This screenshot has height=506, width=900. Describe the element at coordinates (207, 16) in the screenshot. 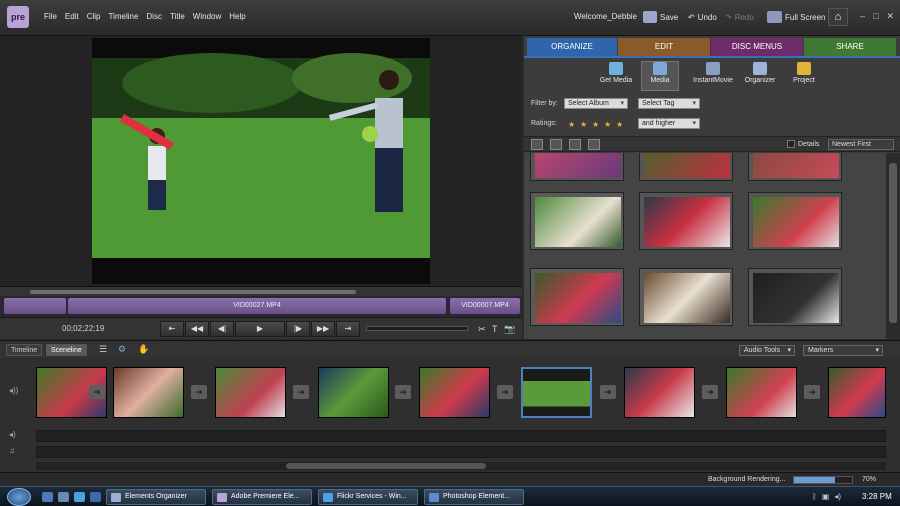

I see `menu-window: Window` at that location.